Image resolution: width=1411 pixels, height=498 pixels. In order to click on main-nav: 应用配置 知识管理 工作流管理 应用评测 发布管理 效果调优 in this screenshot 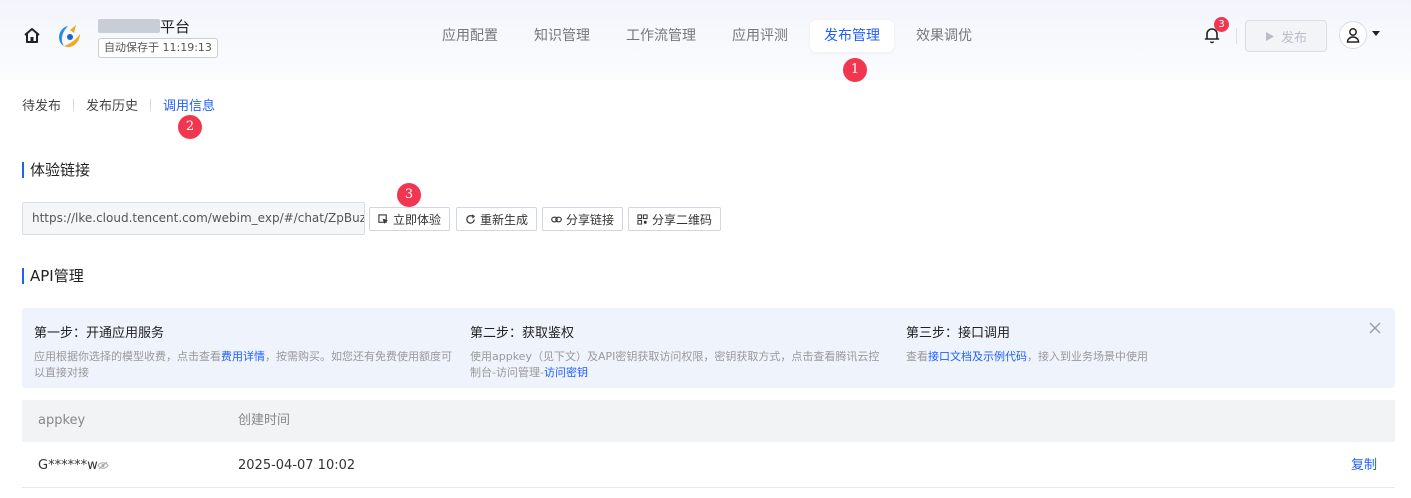, I will do `click(711, 36)`.